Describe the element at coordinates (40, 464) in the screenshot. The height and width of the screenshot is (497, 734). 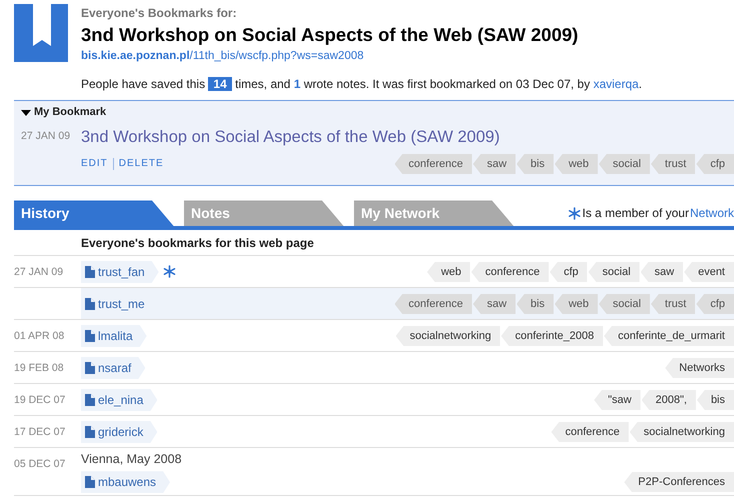
I see `date-label: 05 DEC 07` at that location.